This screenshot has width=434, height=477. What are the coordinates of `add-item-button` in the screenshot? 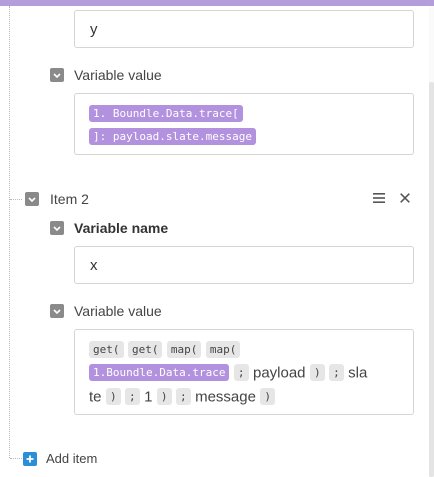 It's located at (30, 459).